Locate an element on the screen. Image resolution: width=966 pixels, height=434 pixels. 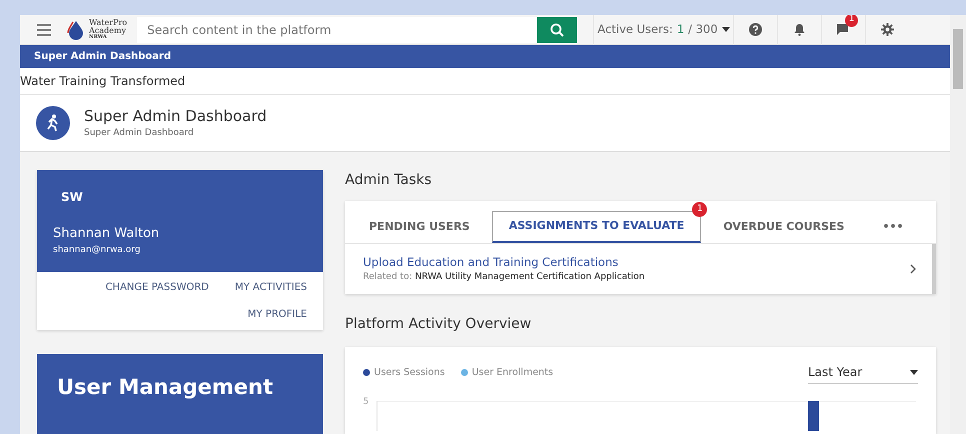
tagline: Water Training Transformed is located at coordinates (103, 81).